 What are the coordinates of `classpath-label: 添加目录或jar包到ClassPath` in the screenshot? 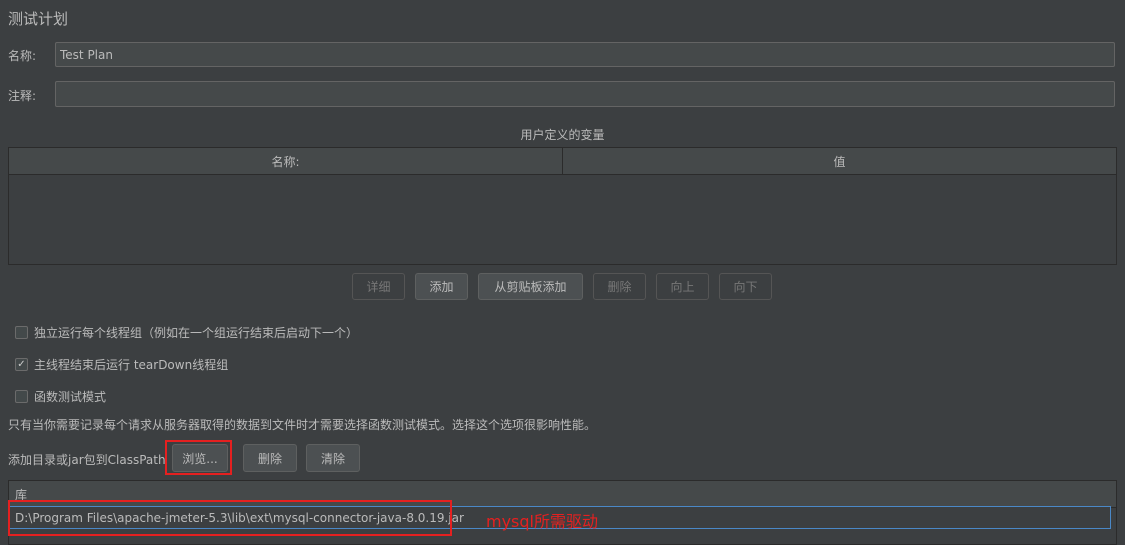 It's located at (87, 460).